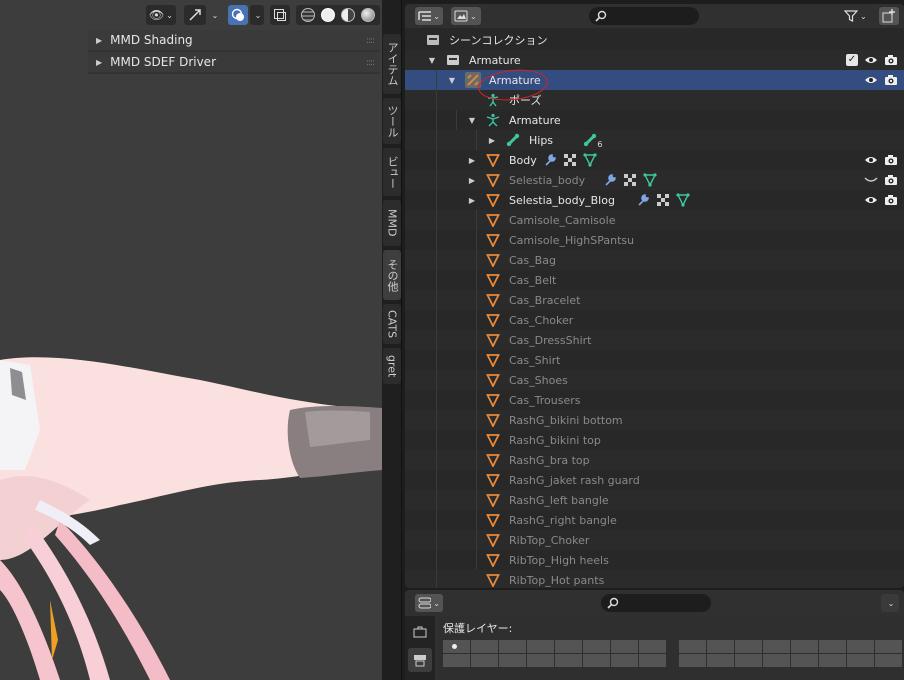 Image resolution: width=904 pixels, height=680 pixels. I want to click on outliner-row: Cas_Shirt, so click(654, 360).